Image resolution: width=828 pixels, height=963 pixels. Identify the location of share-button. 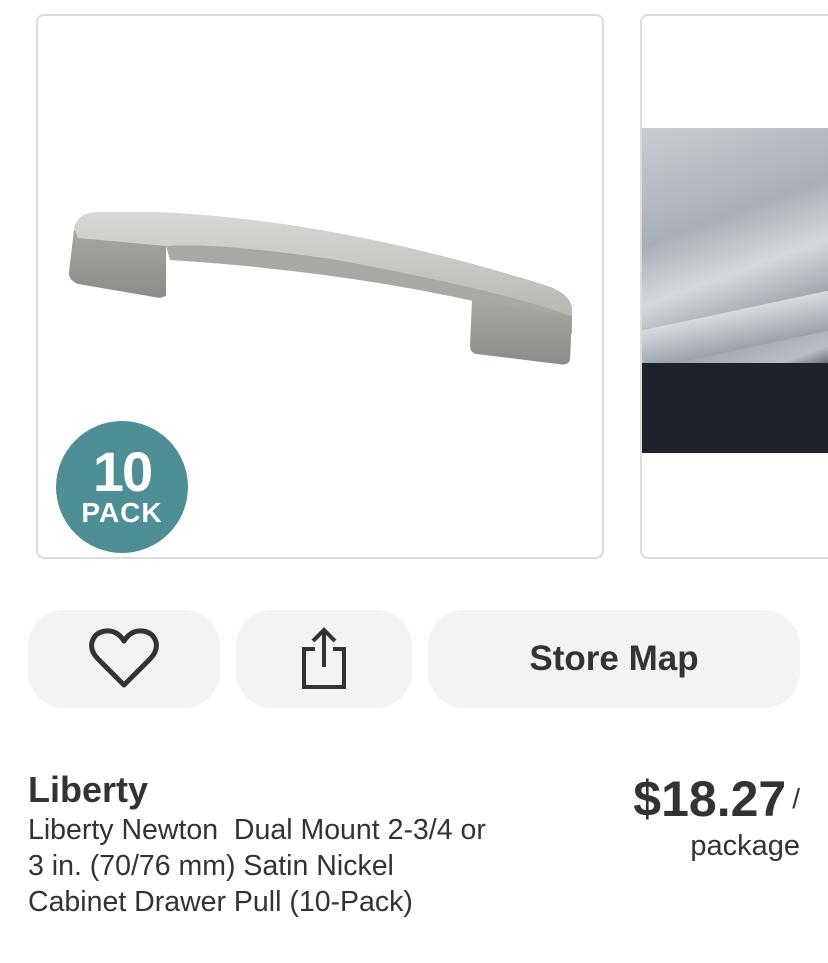
(324, 659).